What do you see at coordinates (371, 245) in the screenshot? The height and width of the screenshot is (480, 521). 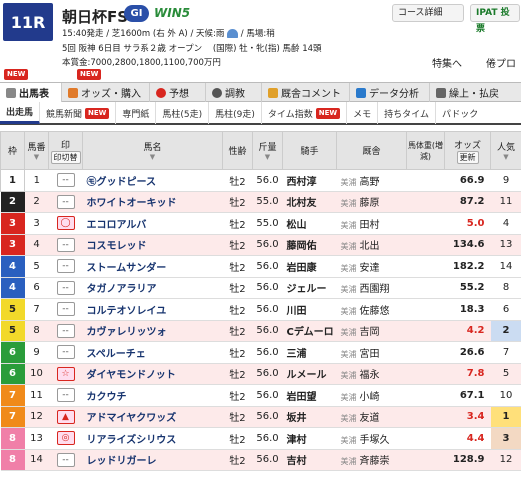 I see `trainer-cell: 美浦 北出` at bounding box center [371, 245].